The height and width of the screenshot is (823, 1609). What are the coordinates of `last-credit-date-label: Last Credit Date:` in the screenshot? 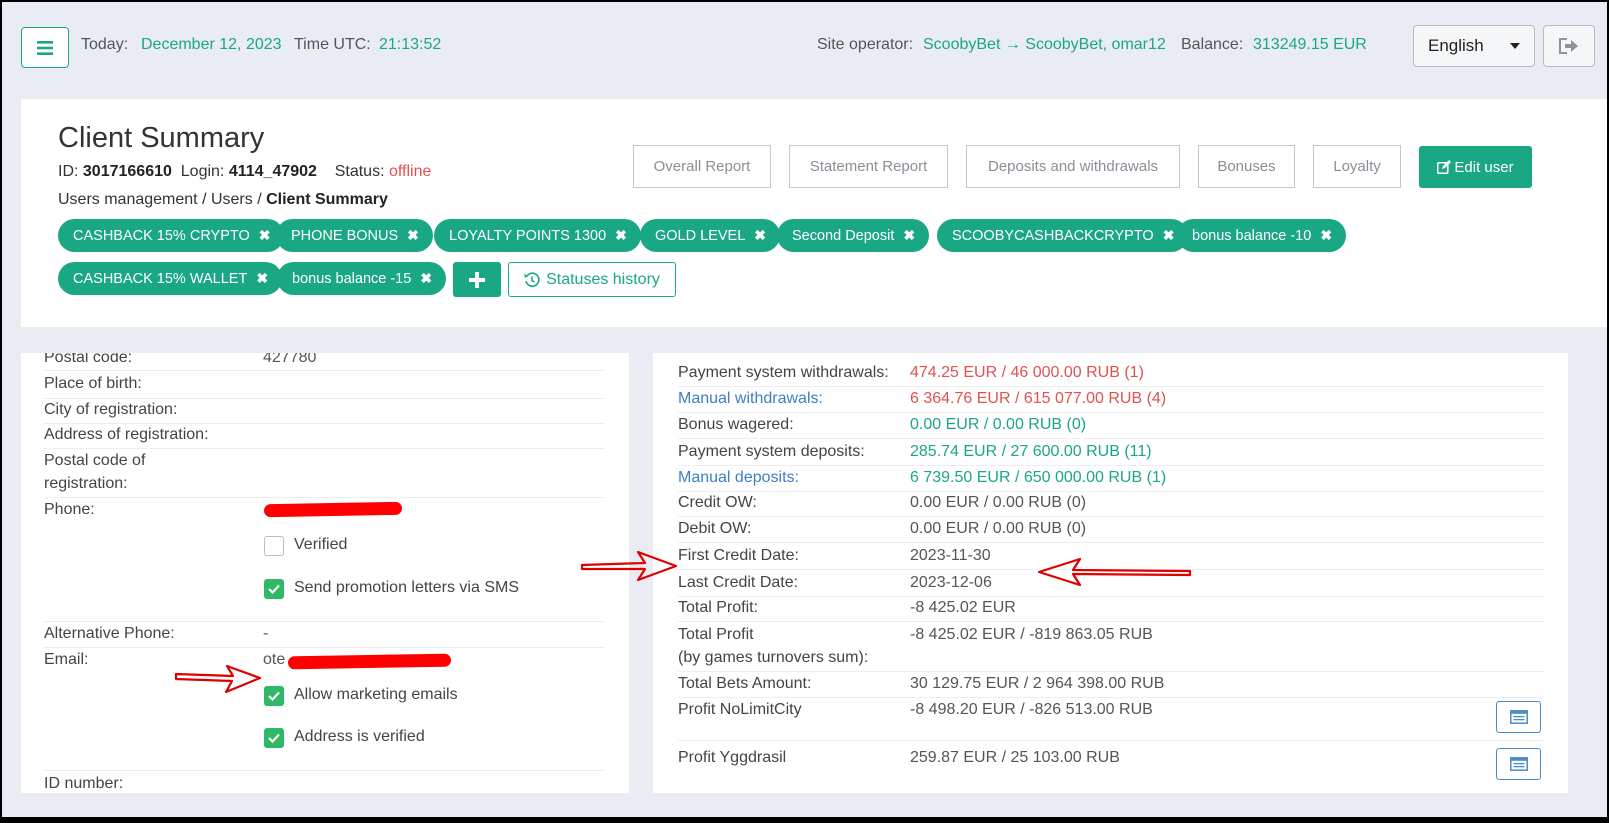 It's located at (738, 582).